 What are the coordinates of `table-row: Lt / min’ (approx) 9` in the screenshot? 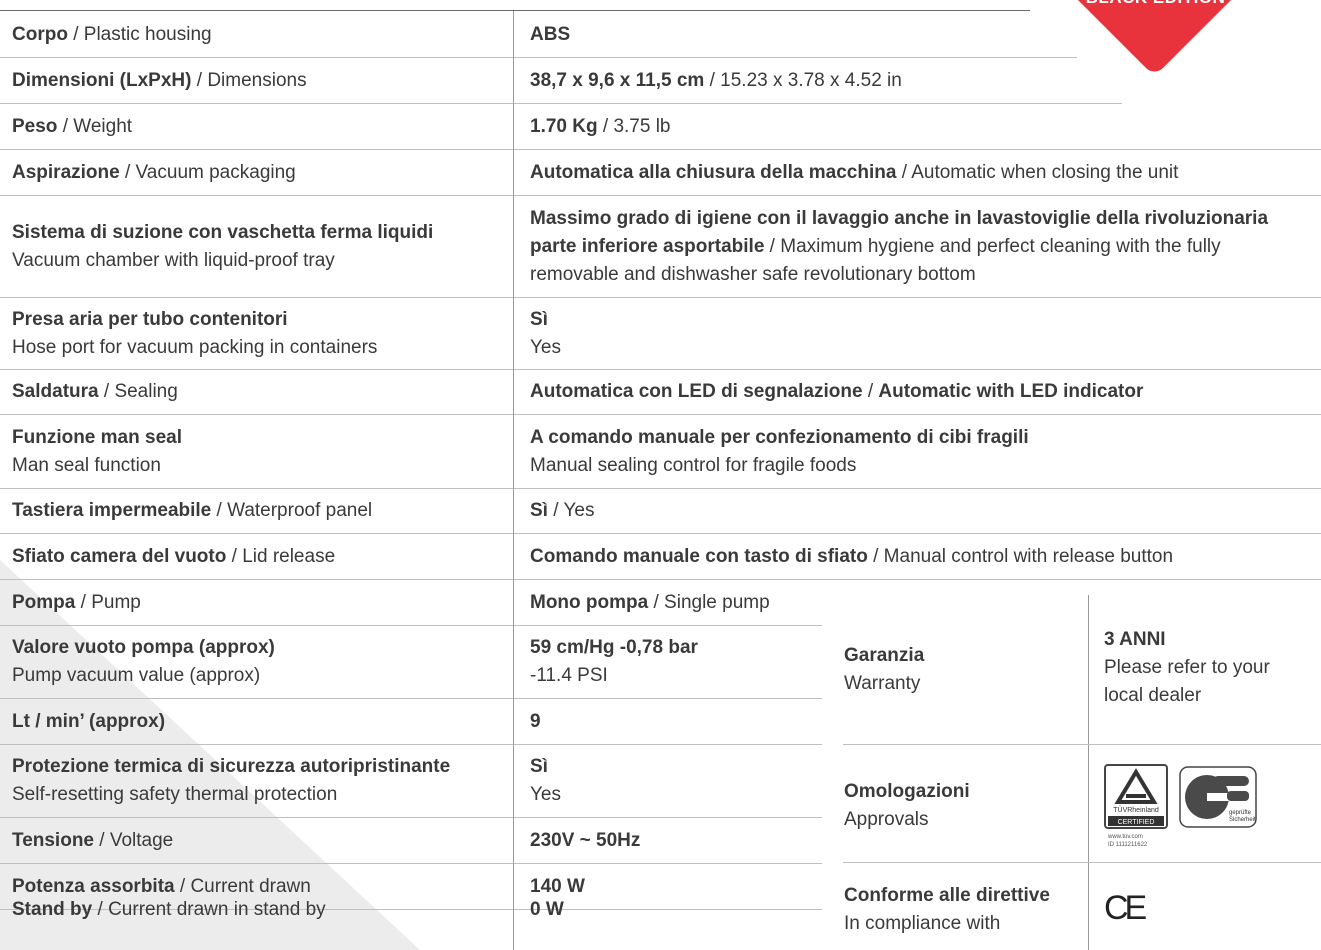 It's located at (411, 722).